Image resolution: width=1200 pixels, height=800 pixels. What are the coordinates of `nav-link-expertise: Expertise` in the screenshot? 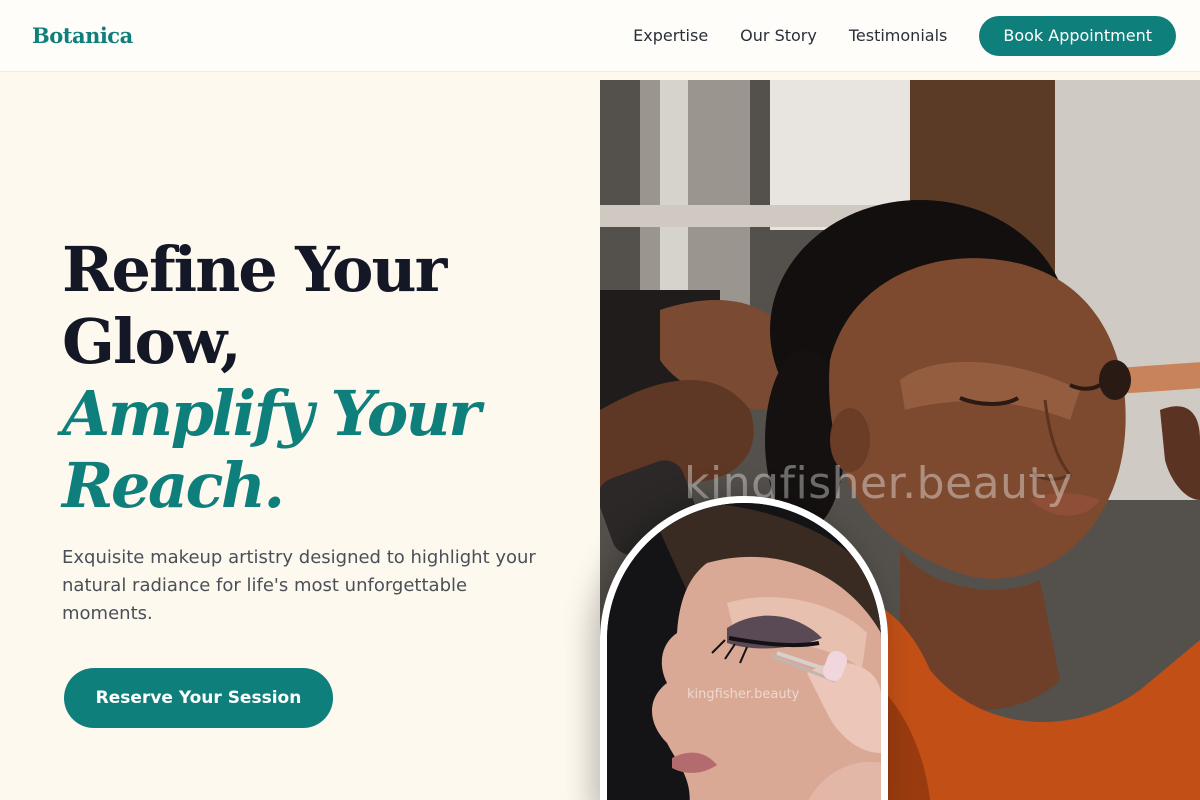 It's located at (670, 35).